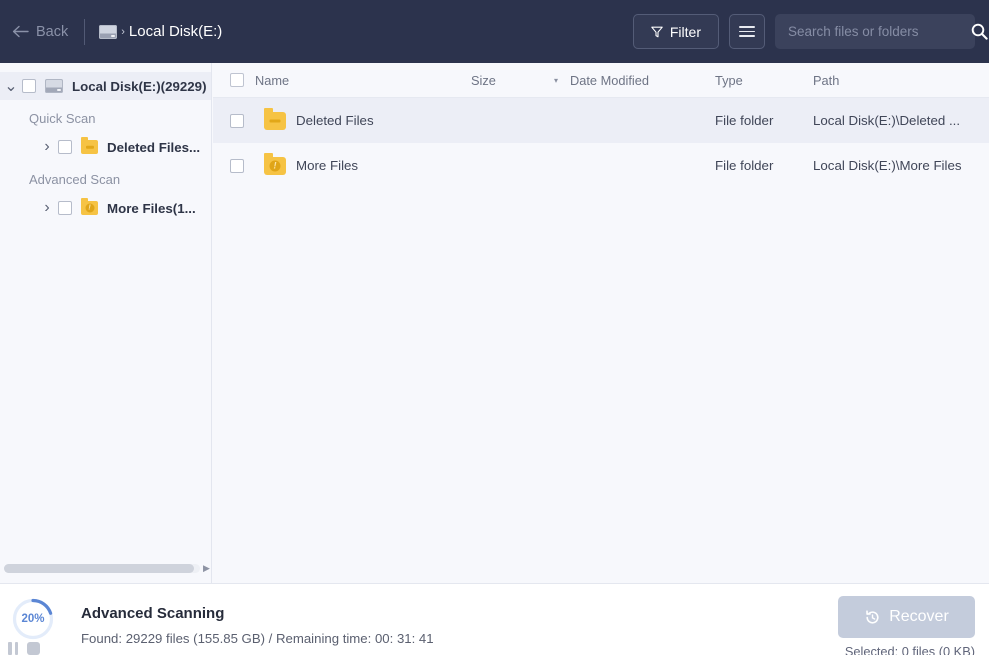 This screenshot has height=655, width=989. What do you see at coordinates (24, 648) in the screenshot?
I see `scan-controls` at bounding box center [24, 648].